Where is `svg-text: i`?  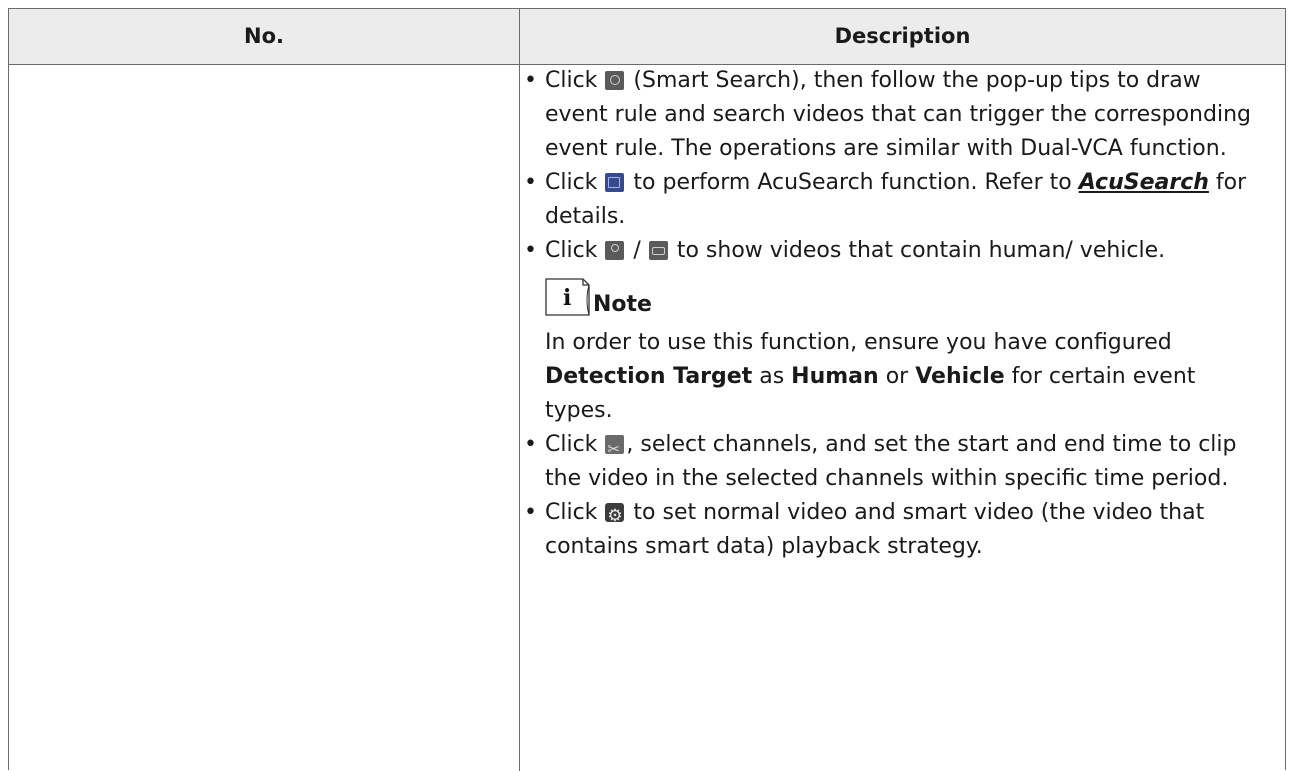
svg-text: i is located at coordinates (567, 298).